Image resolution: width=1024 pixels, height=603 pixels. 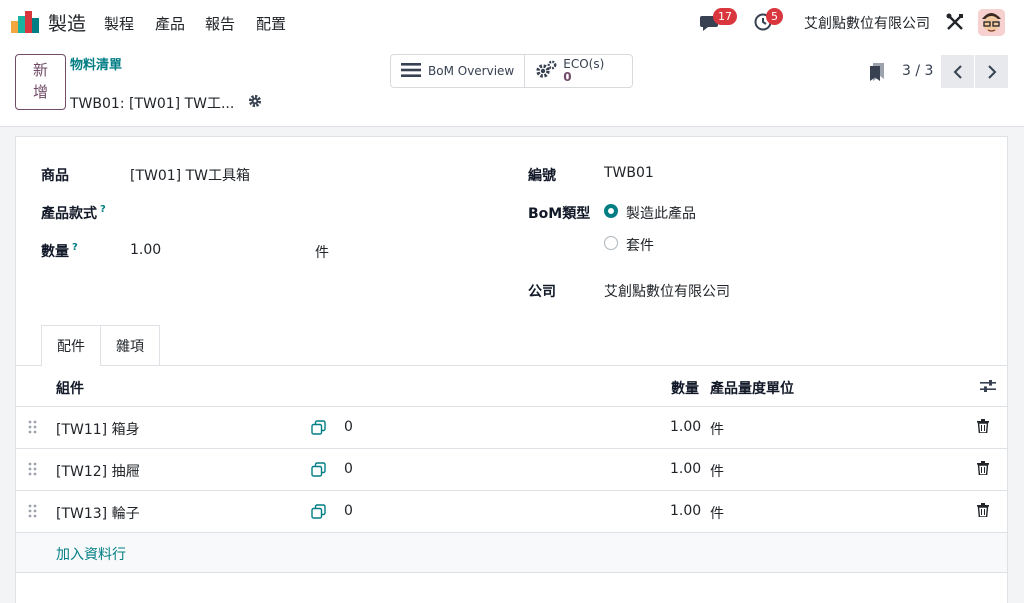 What do you see at coordinates (220, 23) in the screenshot?
I see `menu-reporting: 報告` at bounding box center [220, 23].